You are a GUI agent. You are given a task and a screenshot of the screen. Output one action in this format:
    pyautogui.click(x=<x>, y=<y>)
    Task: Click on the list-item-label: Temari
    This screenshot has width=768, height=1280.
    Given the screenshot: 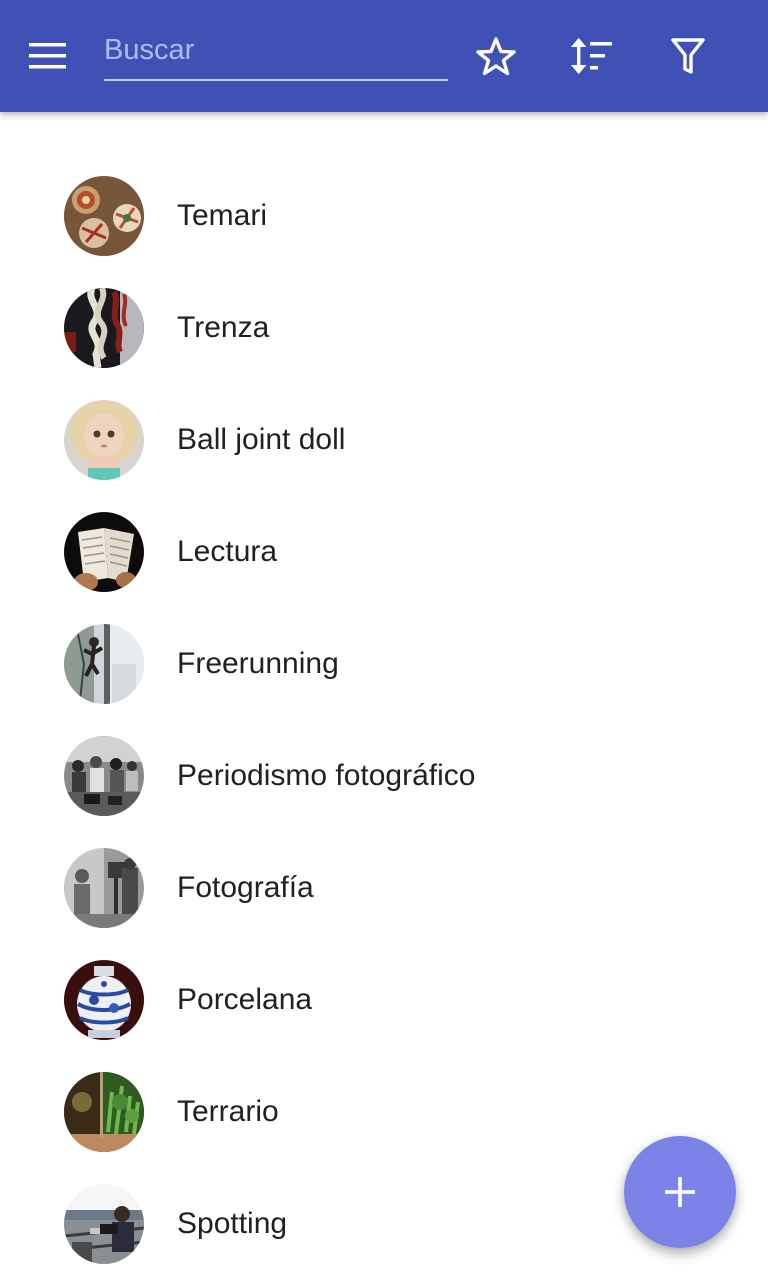 What is the action you would take?
    pyautogui.click(x=222, y=215)
    